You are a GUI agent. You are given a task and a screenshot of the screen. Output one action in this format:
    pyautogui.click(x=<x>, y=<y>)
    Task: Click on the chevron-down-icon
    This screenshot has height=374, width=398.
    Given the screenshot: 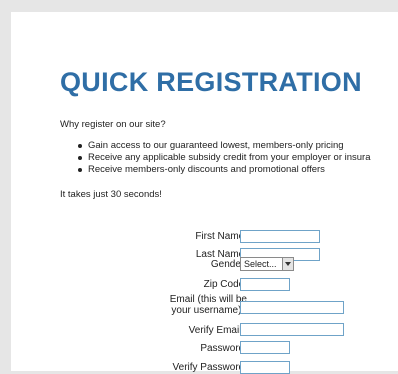 What is the action you would take?
    pyautogui.click(x=287, y=264)
    